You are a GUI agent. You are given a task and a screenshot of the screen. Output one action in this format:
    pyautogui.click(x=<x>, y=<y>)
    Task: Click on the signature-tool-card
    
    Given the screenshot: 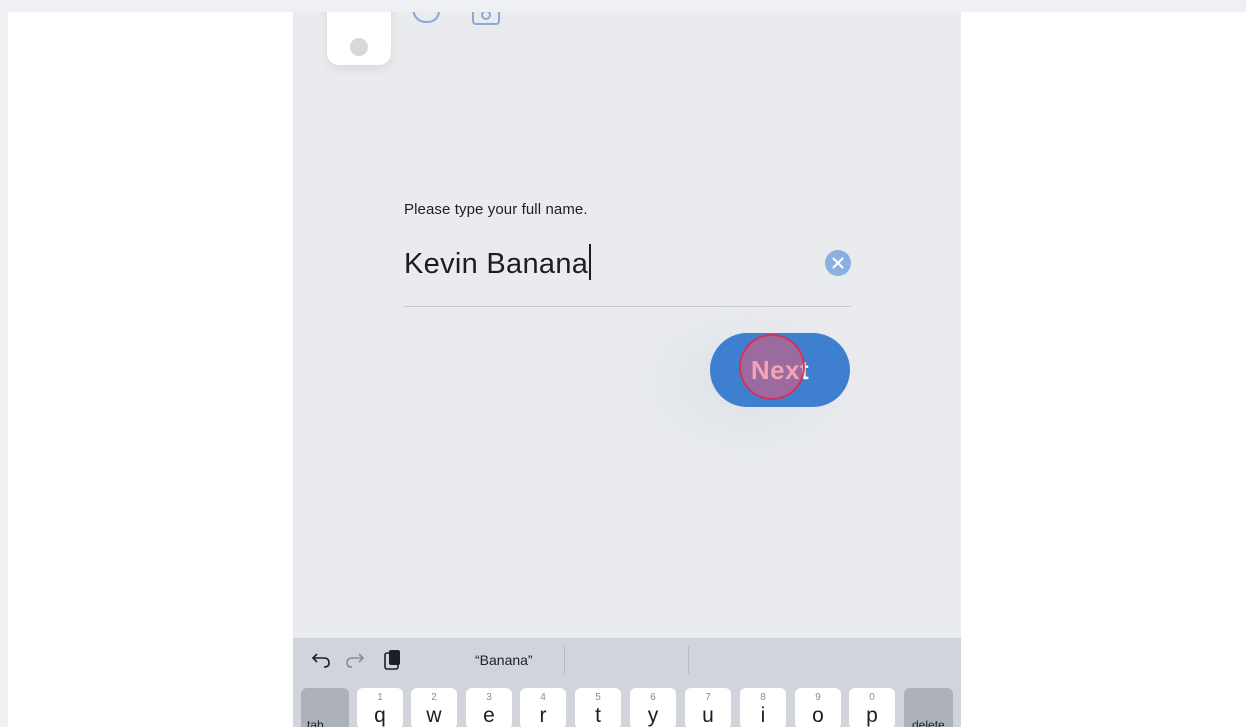 What is the action you would take?
    pyautogui.click(x=359, y=38)
    